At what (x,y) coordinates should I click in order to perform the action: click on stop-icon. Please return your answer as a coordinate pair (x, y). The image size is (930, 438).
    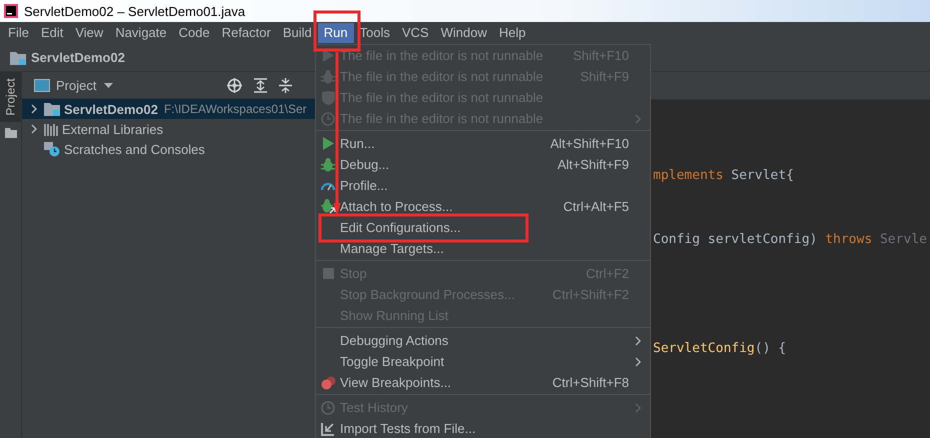
    Looking at the image, I should click on (328, 273).